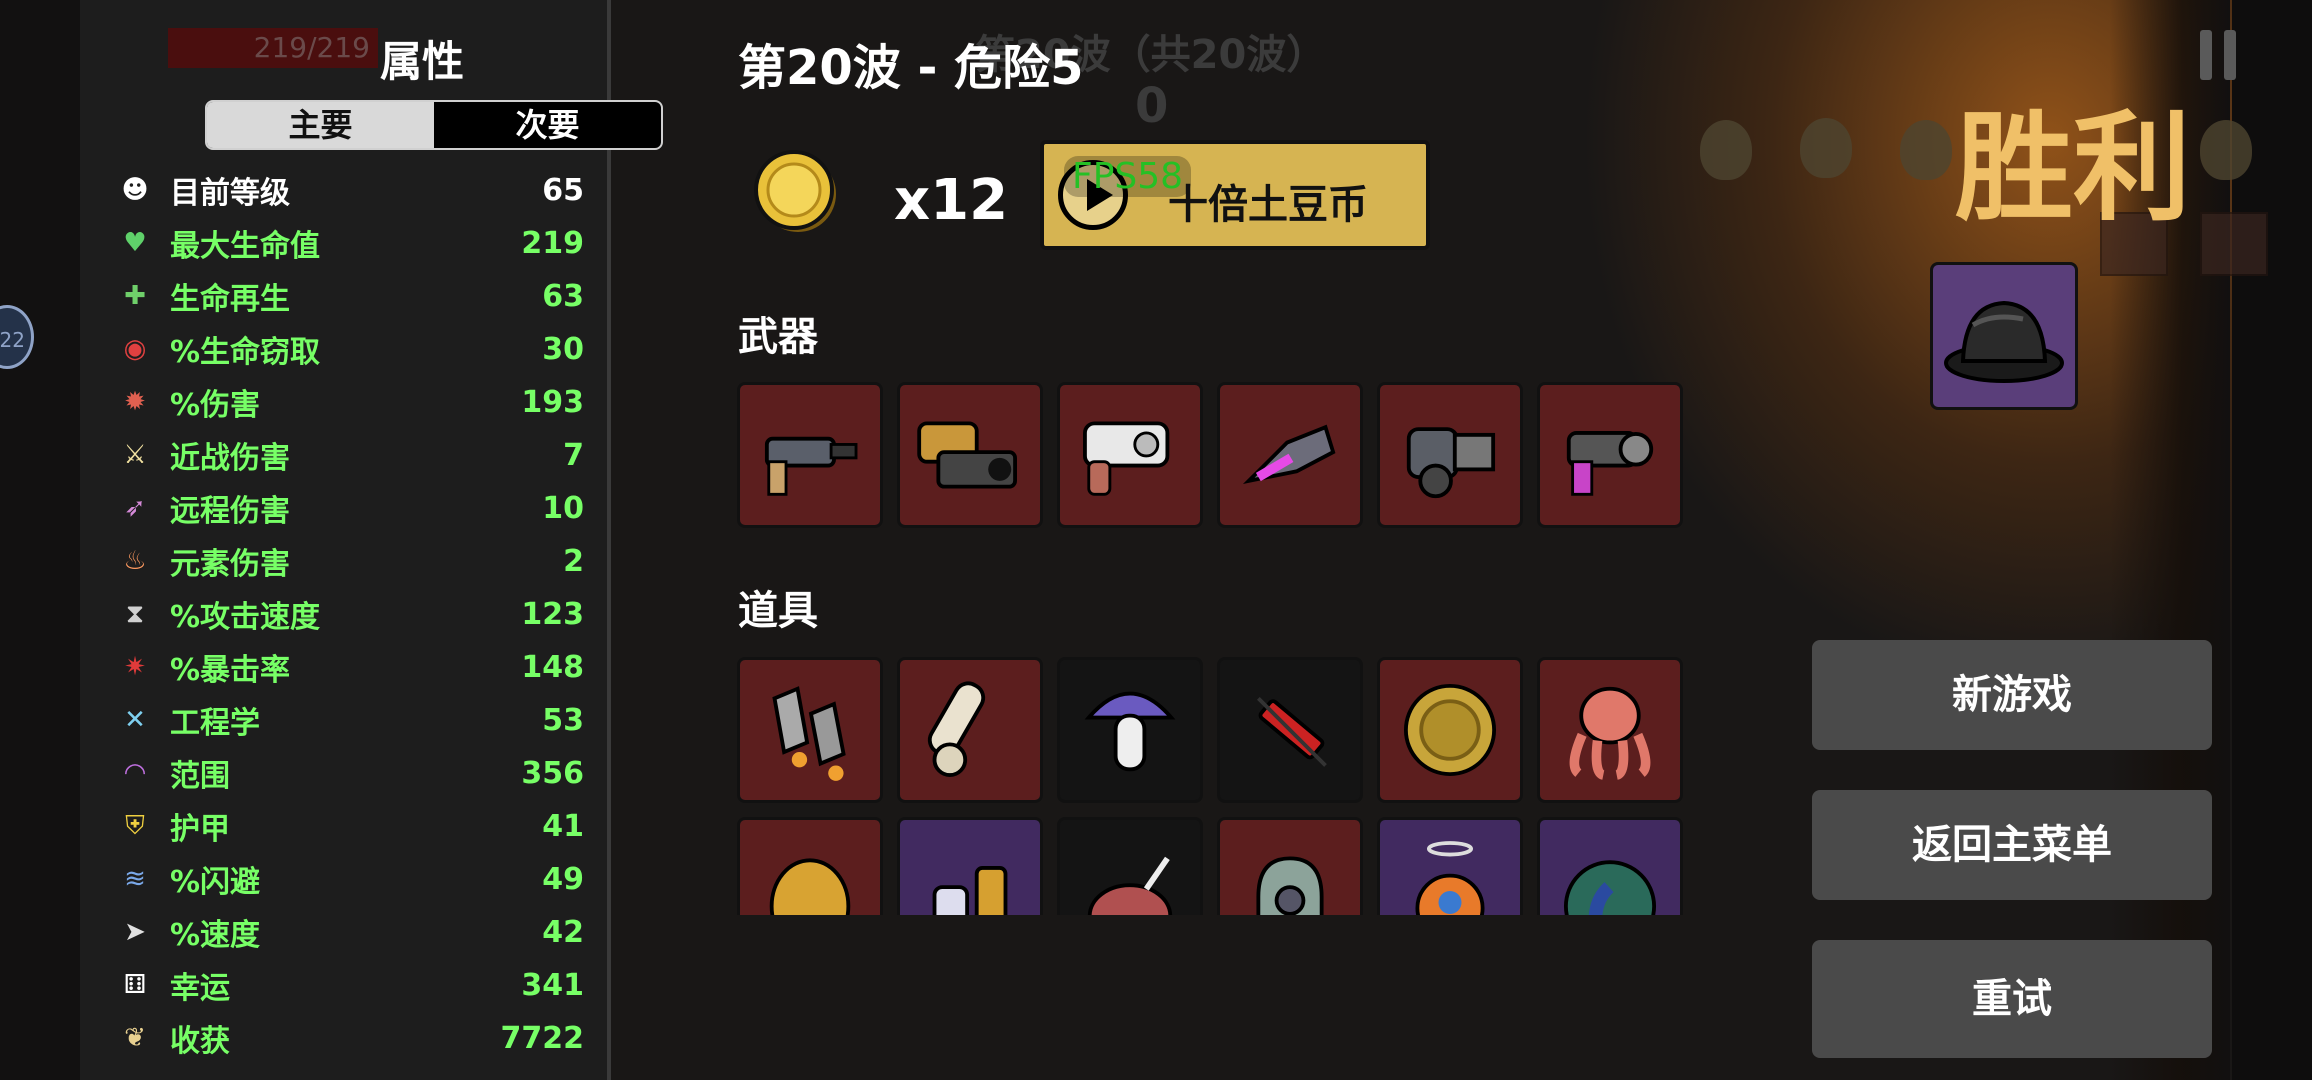  What do you see at coordinates (778, 611) in the screenshot?
I see `items-title: 道具` at bounding box center [778, 611].